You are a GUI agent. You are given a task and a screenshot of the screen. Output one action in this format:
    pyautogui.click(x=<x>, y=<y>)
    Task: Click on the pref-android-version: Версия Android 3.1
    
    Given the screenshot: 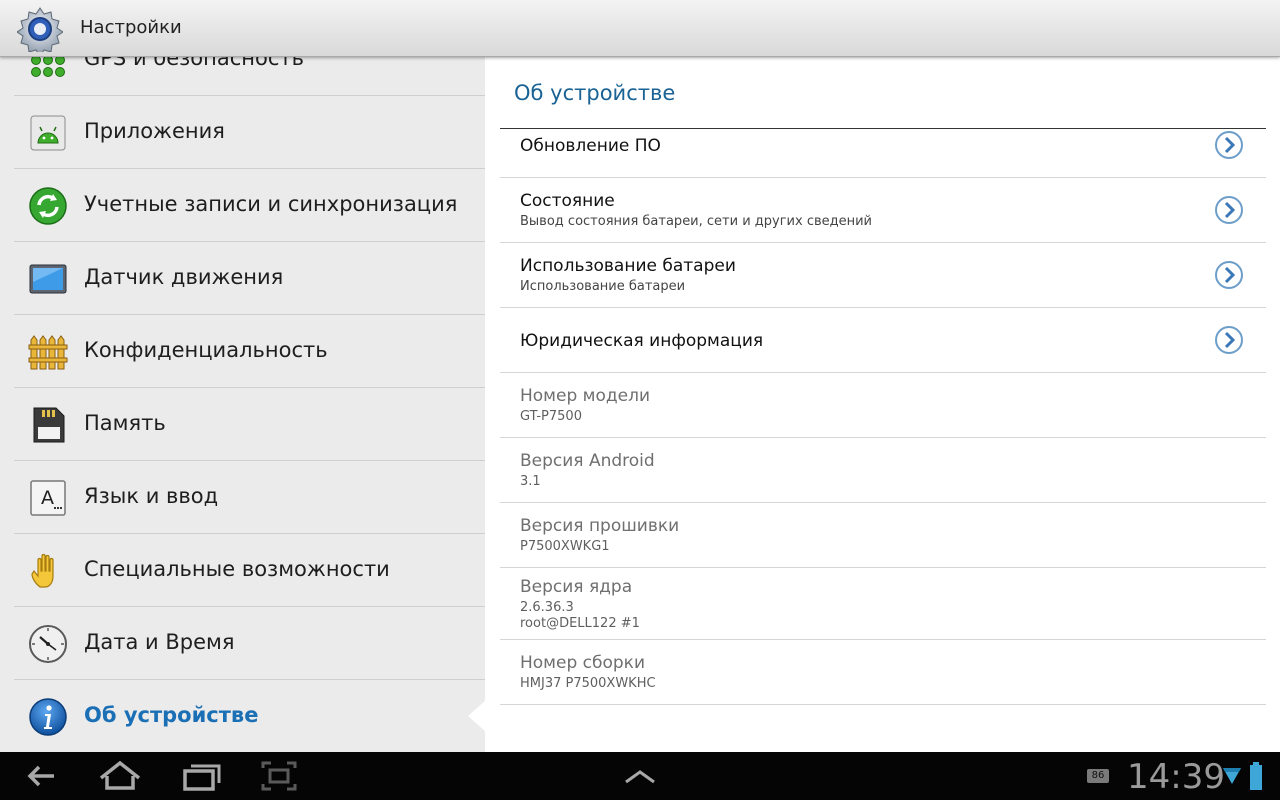 What is the action you would take?
    pyautogui.click(x=883, y=470)
    